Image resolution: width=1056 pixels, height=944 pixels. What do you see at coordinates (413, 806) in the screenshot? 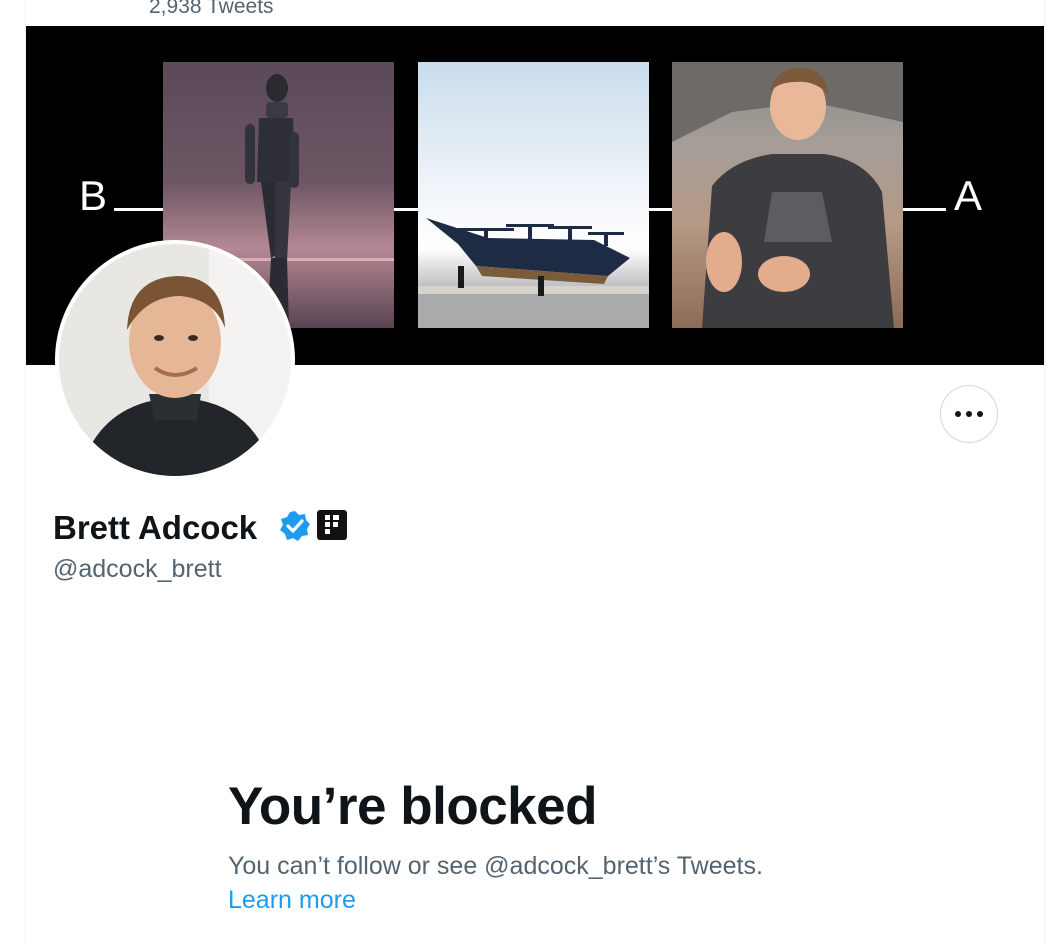
I see `blocked-title: You’re blocked` at bounding box center [413, 806].